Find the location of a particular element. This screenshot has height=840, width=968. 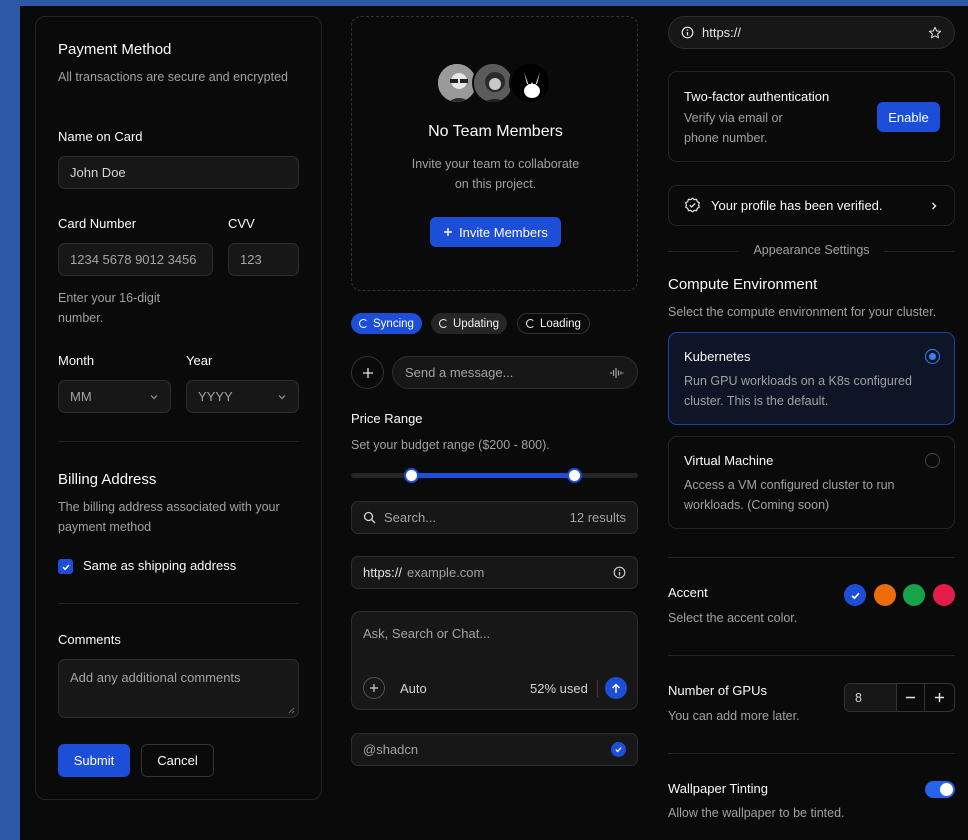

chevron-down-icon is located at coordinates (282, 396).